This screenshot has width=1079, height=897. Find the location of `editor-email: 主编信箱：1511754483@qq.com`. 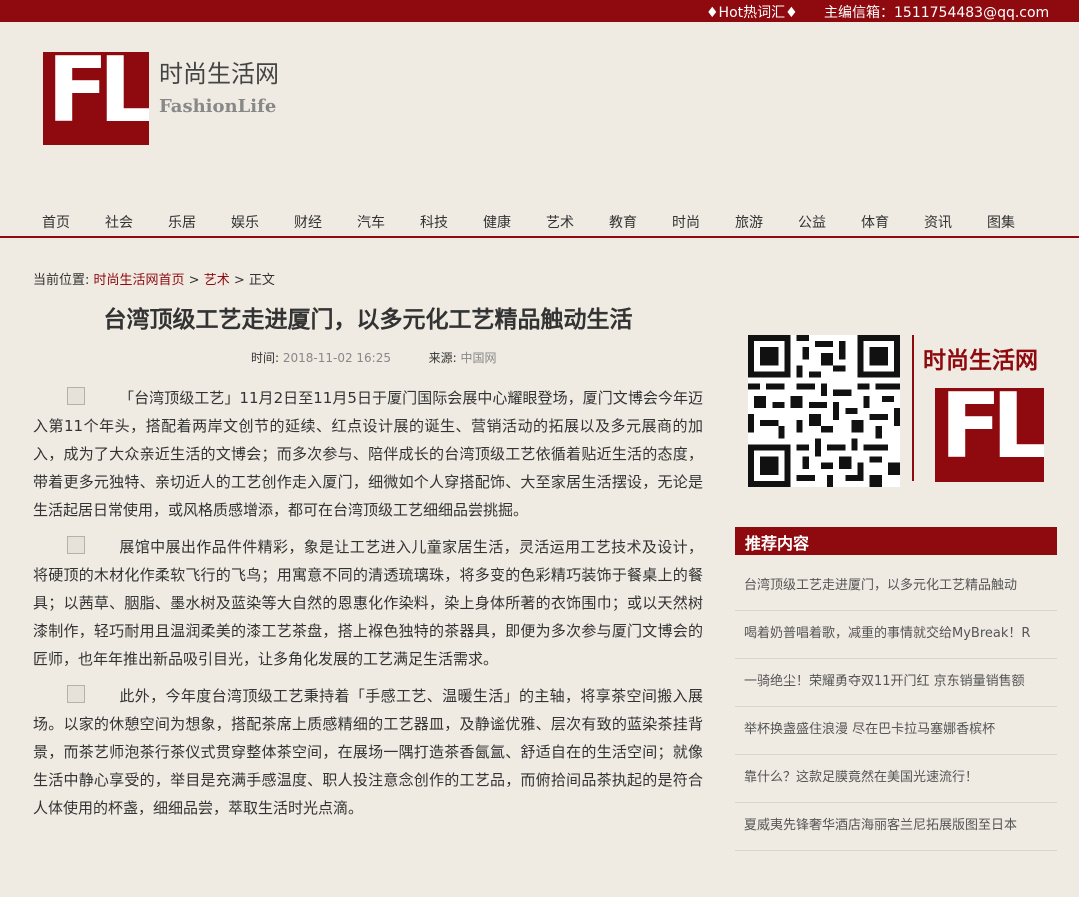

editor-email: 主编信箱：1511754483@qq.com is located at coordinates (936, 12).